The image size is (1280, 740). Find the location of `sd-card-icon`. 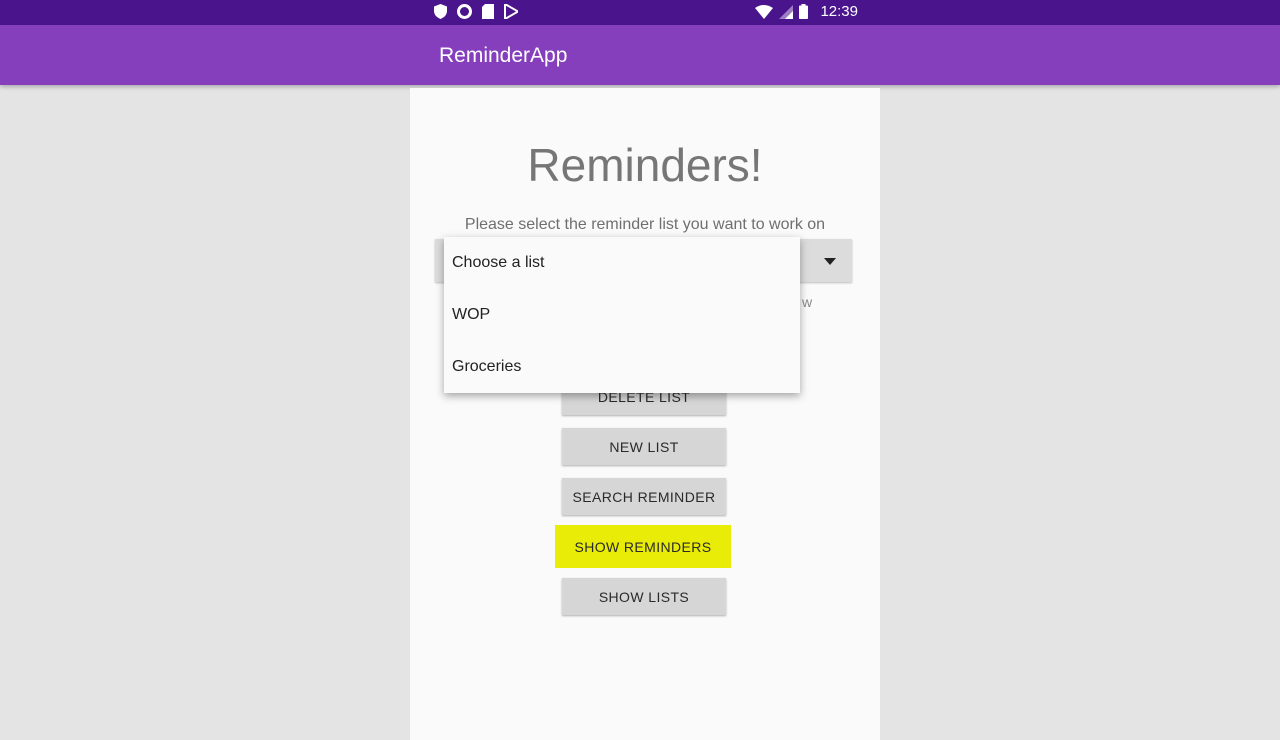

sd-card-icon is located at coordinates (488, 11).